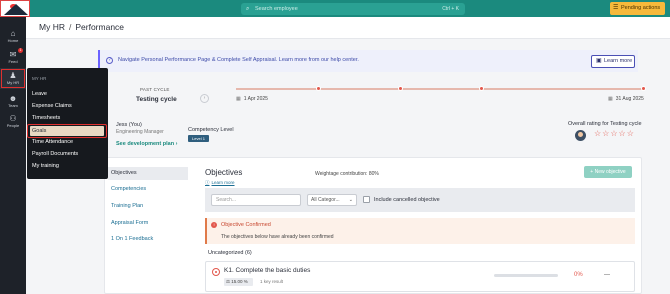 This screenshot has width=670, height=294. What do you see at coordinates (140, 132) in the screenshot?
I see `employee-role: Engineering Manager` at bounding box center [140, 132].